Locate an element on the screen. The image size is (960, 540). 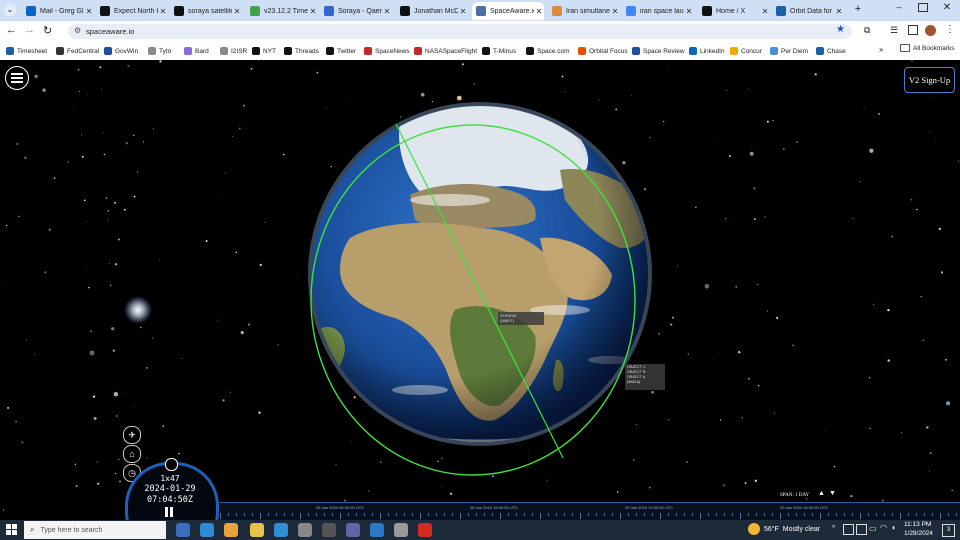
bookmark-item: Chase is located at coordinates (831, 51).